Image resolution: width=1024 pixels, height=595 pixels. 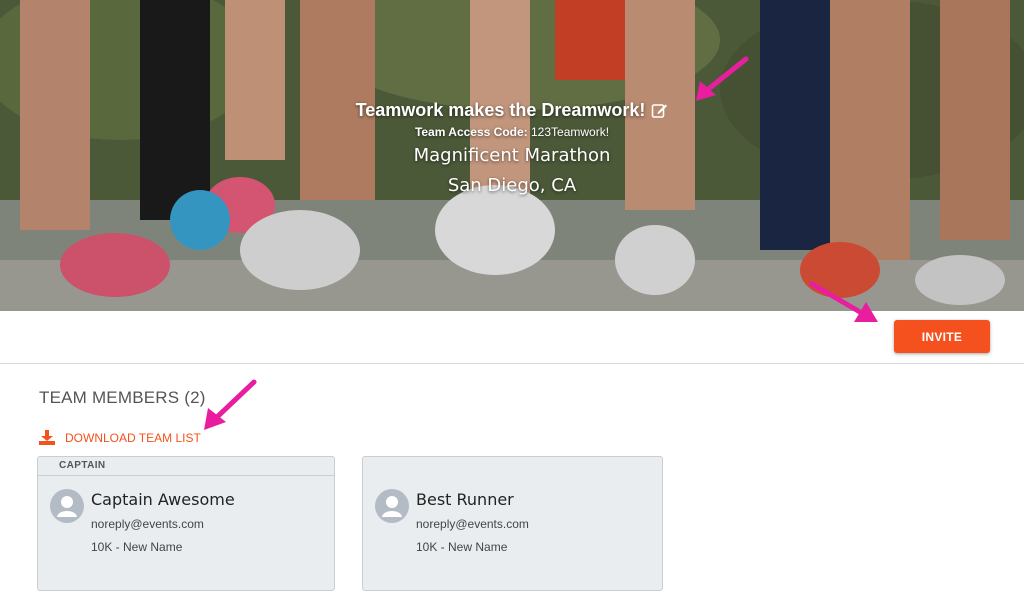 What do you see at coordinates (465, 499) in the screenshot?
I see `member-name: Best Runner` at bounding box center [465, 499].